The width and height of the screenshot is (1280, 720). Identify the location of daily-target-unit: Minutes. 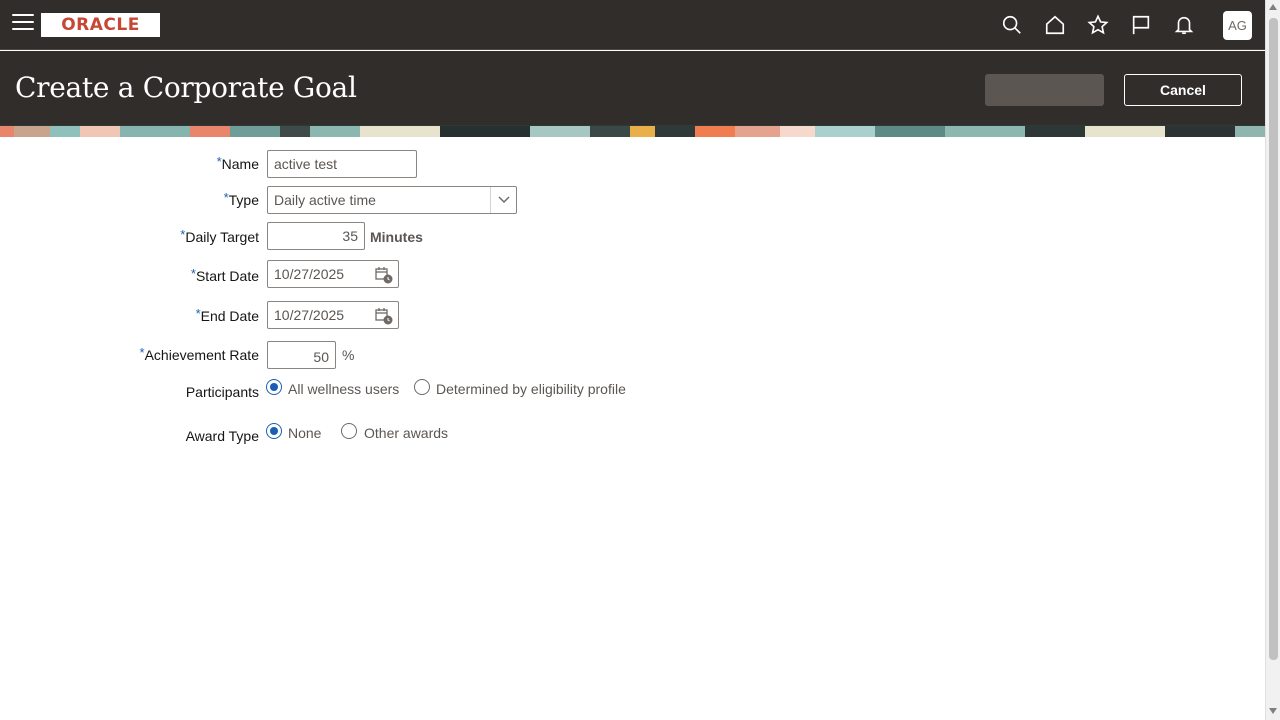
(396, 237).